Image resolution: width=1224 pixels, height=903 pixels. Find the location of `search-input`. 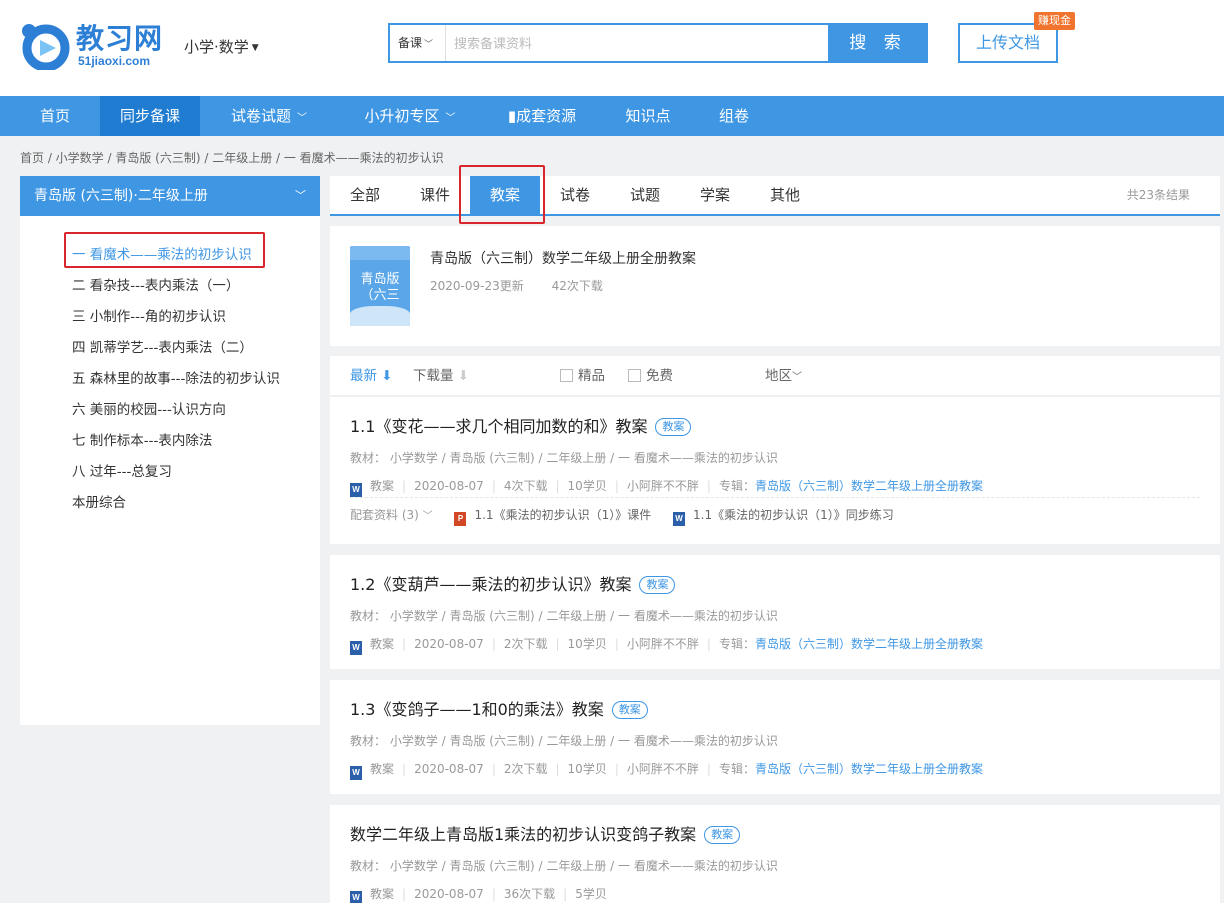

search-input is located at coordinates (639, 43).